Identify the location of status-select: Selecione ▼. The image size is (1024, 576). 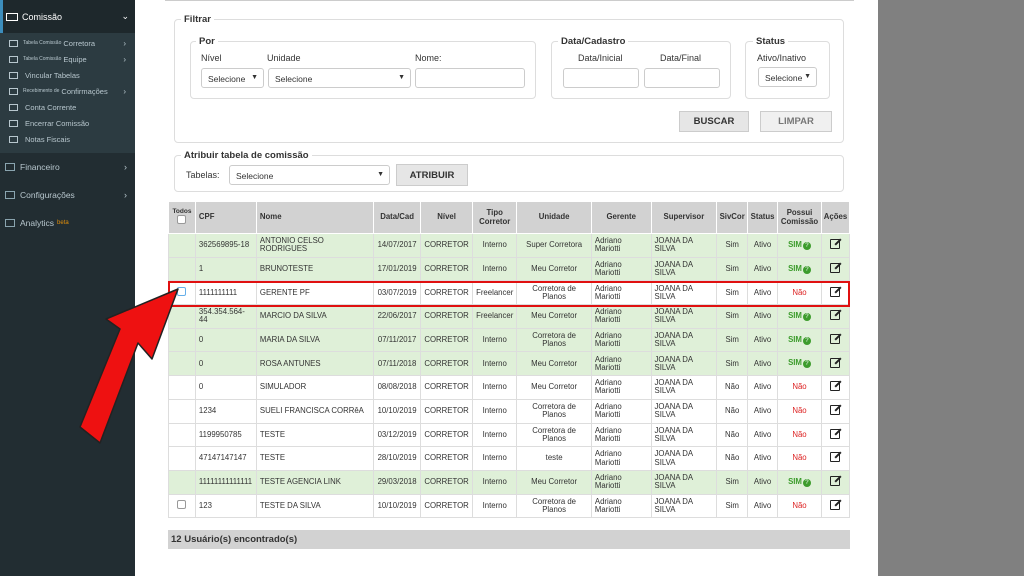
(787, 77).